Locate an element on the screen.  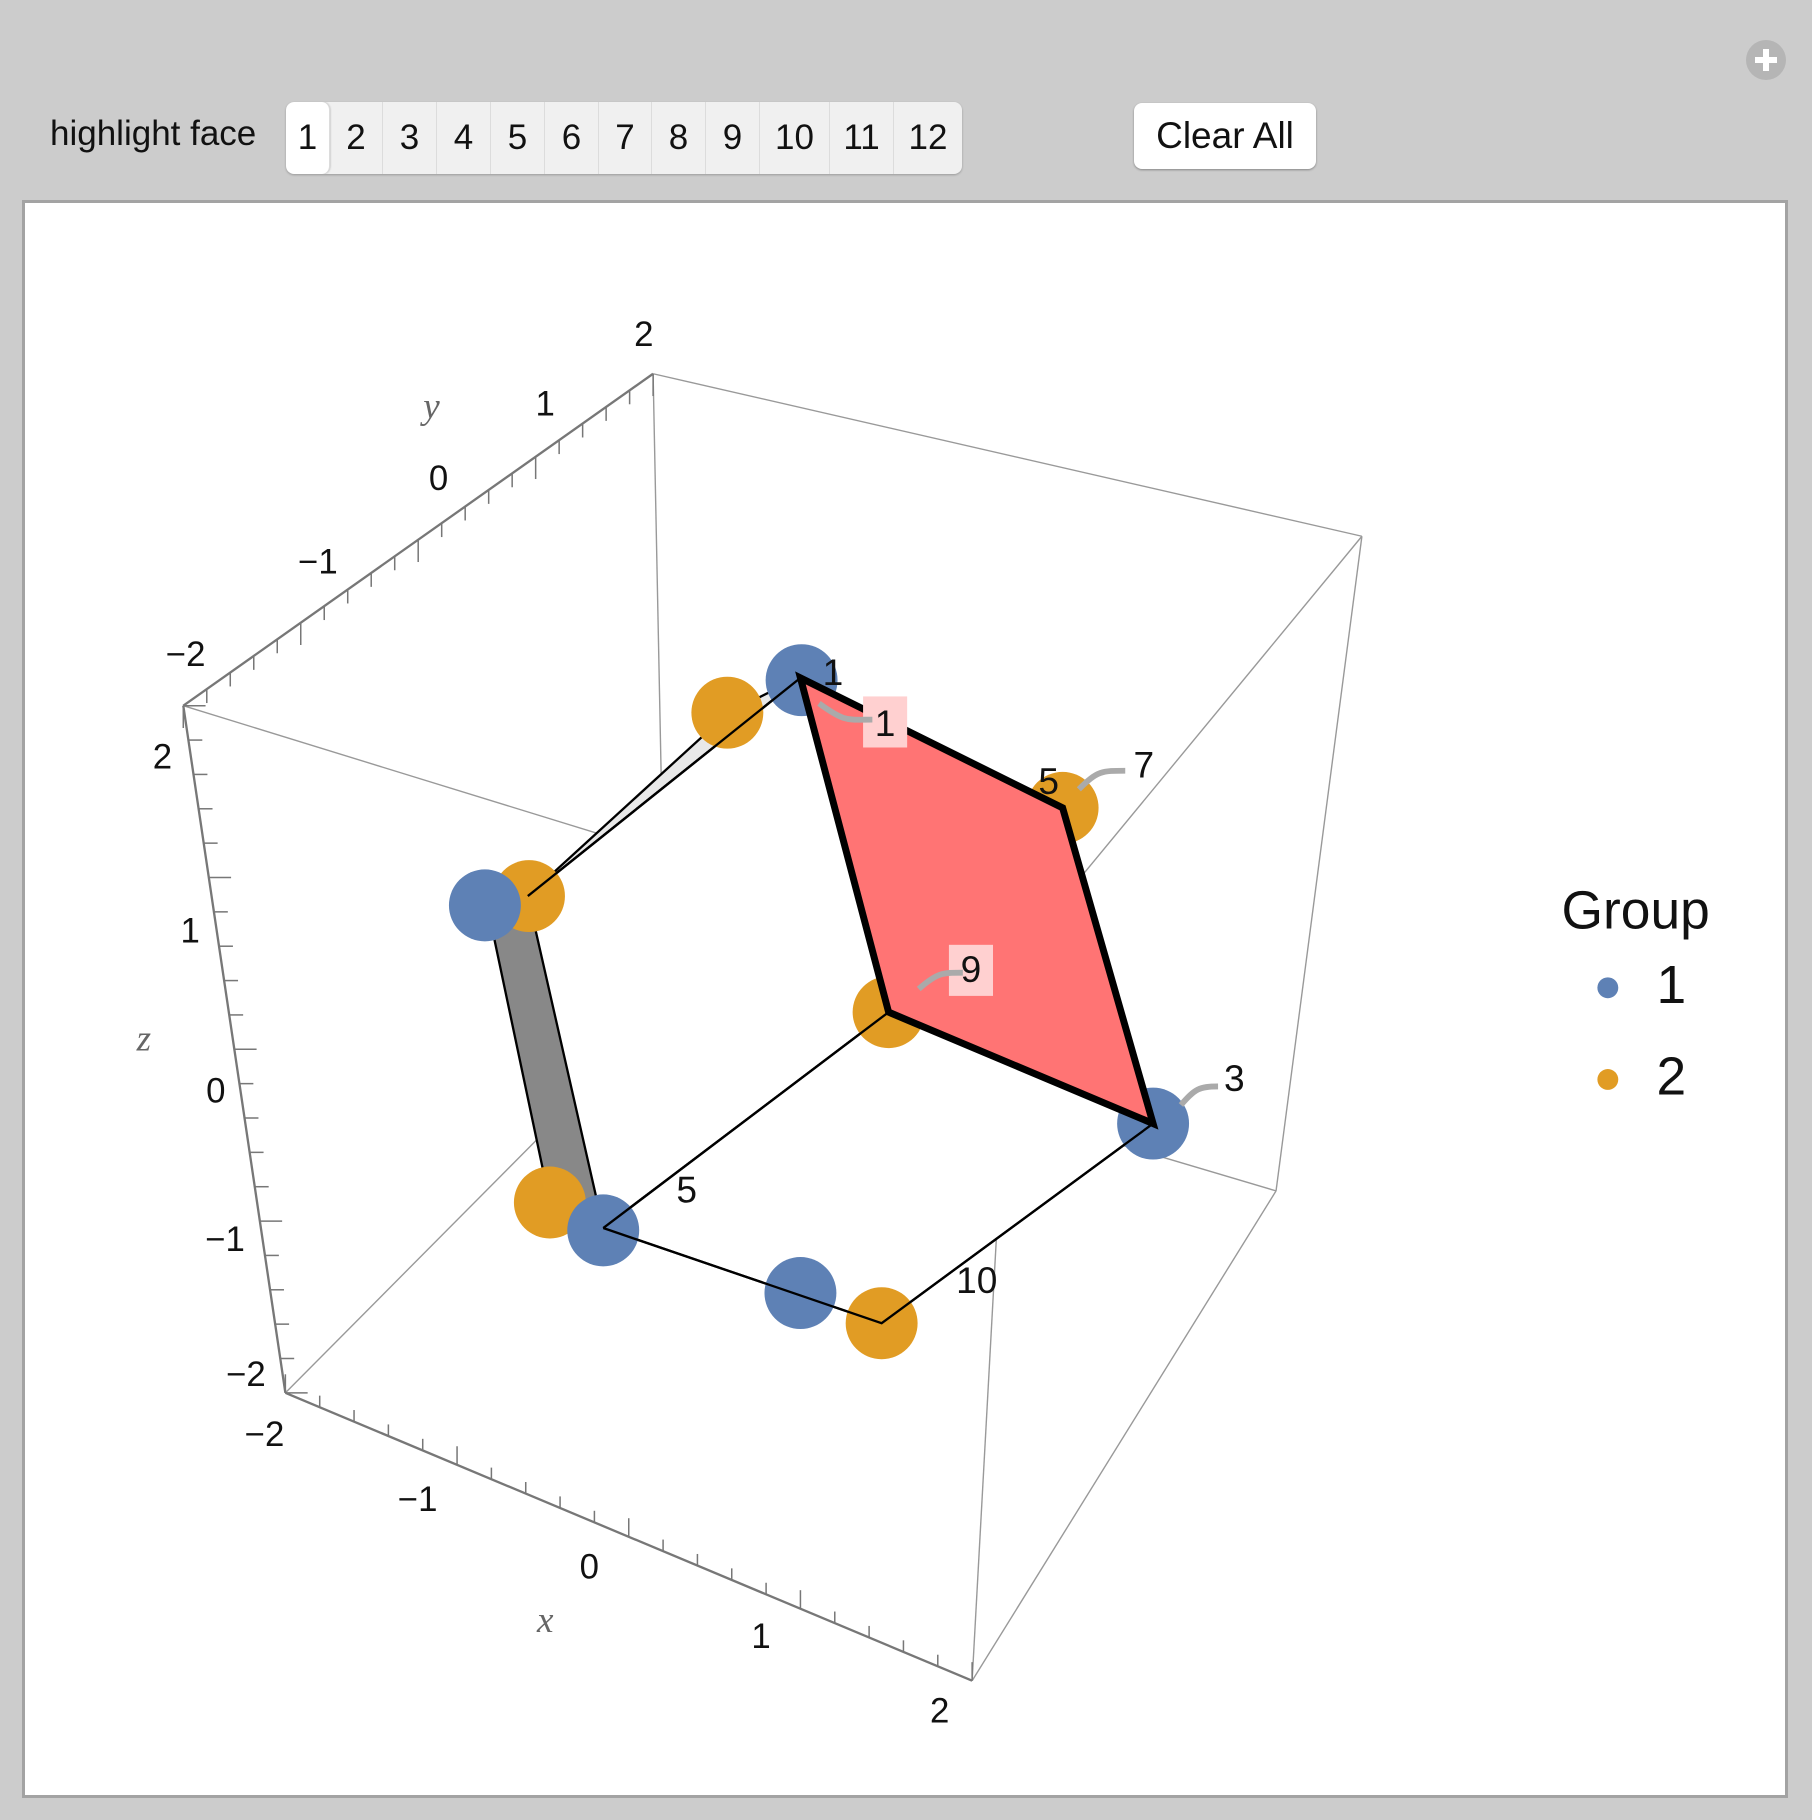
z-tick-neg1: −1 is located at coordinates (225, 1239).